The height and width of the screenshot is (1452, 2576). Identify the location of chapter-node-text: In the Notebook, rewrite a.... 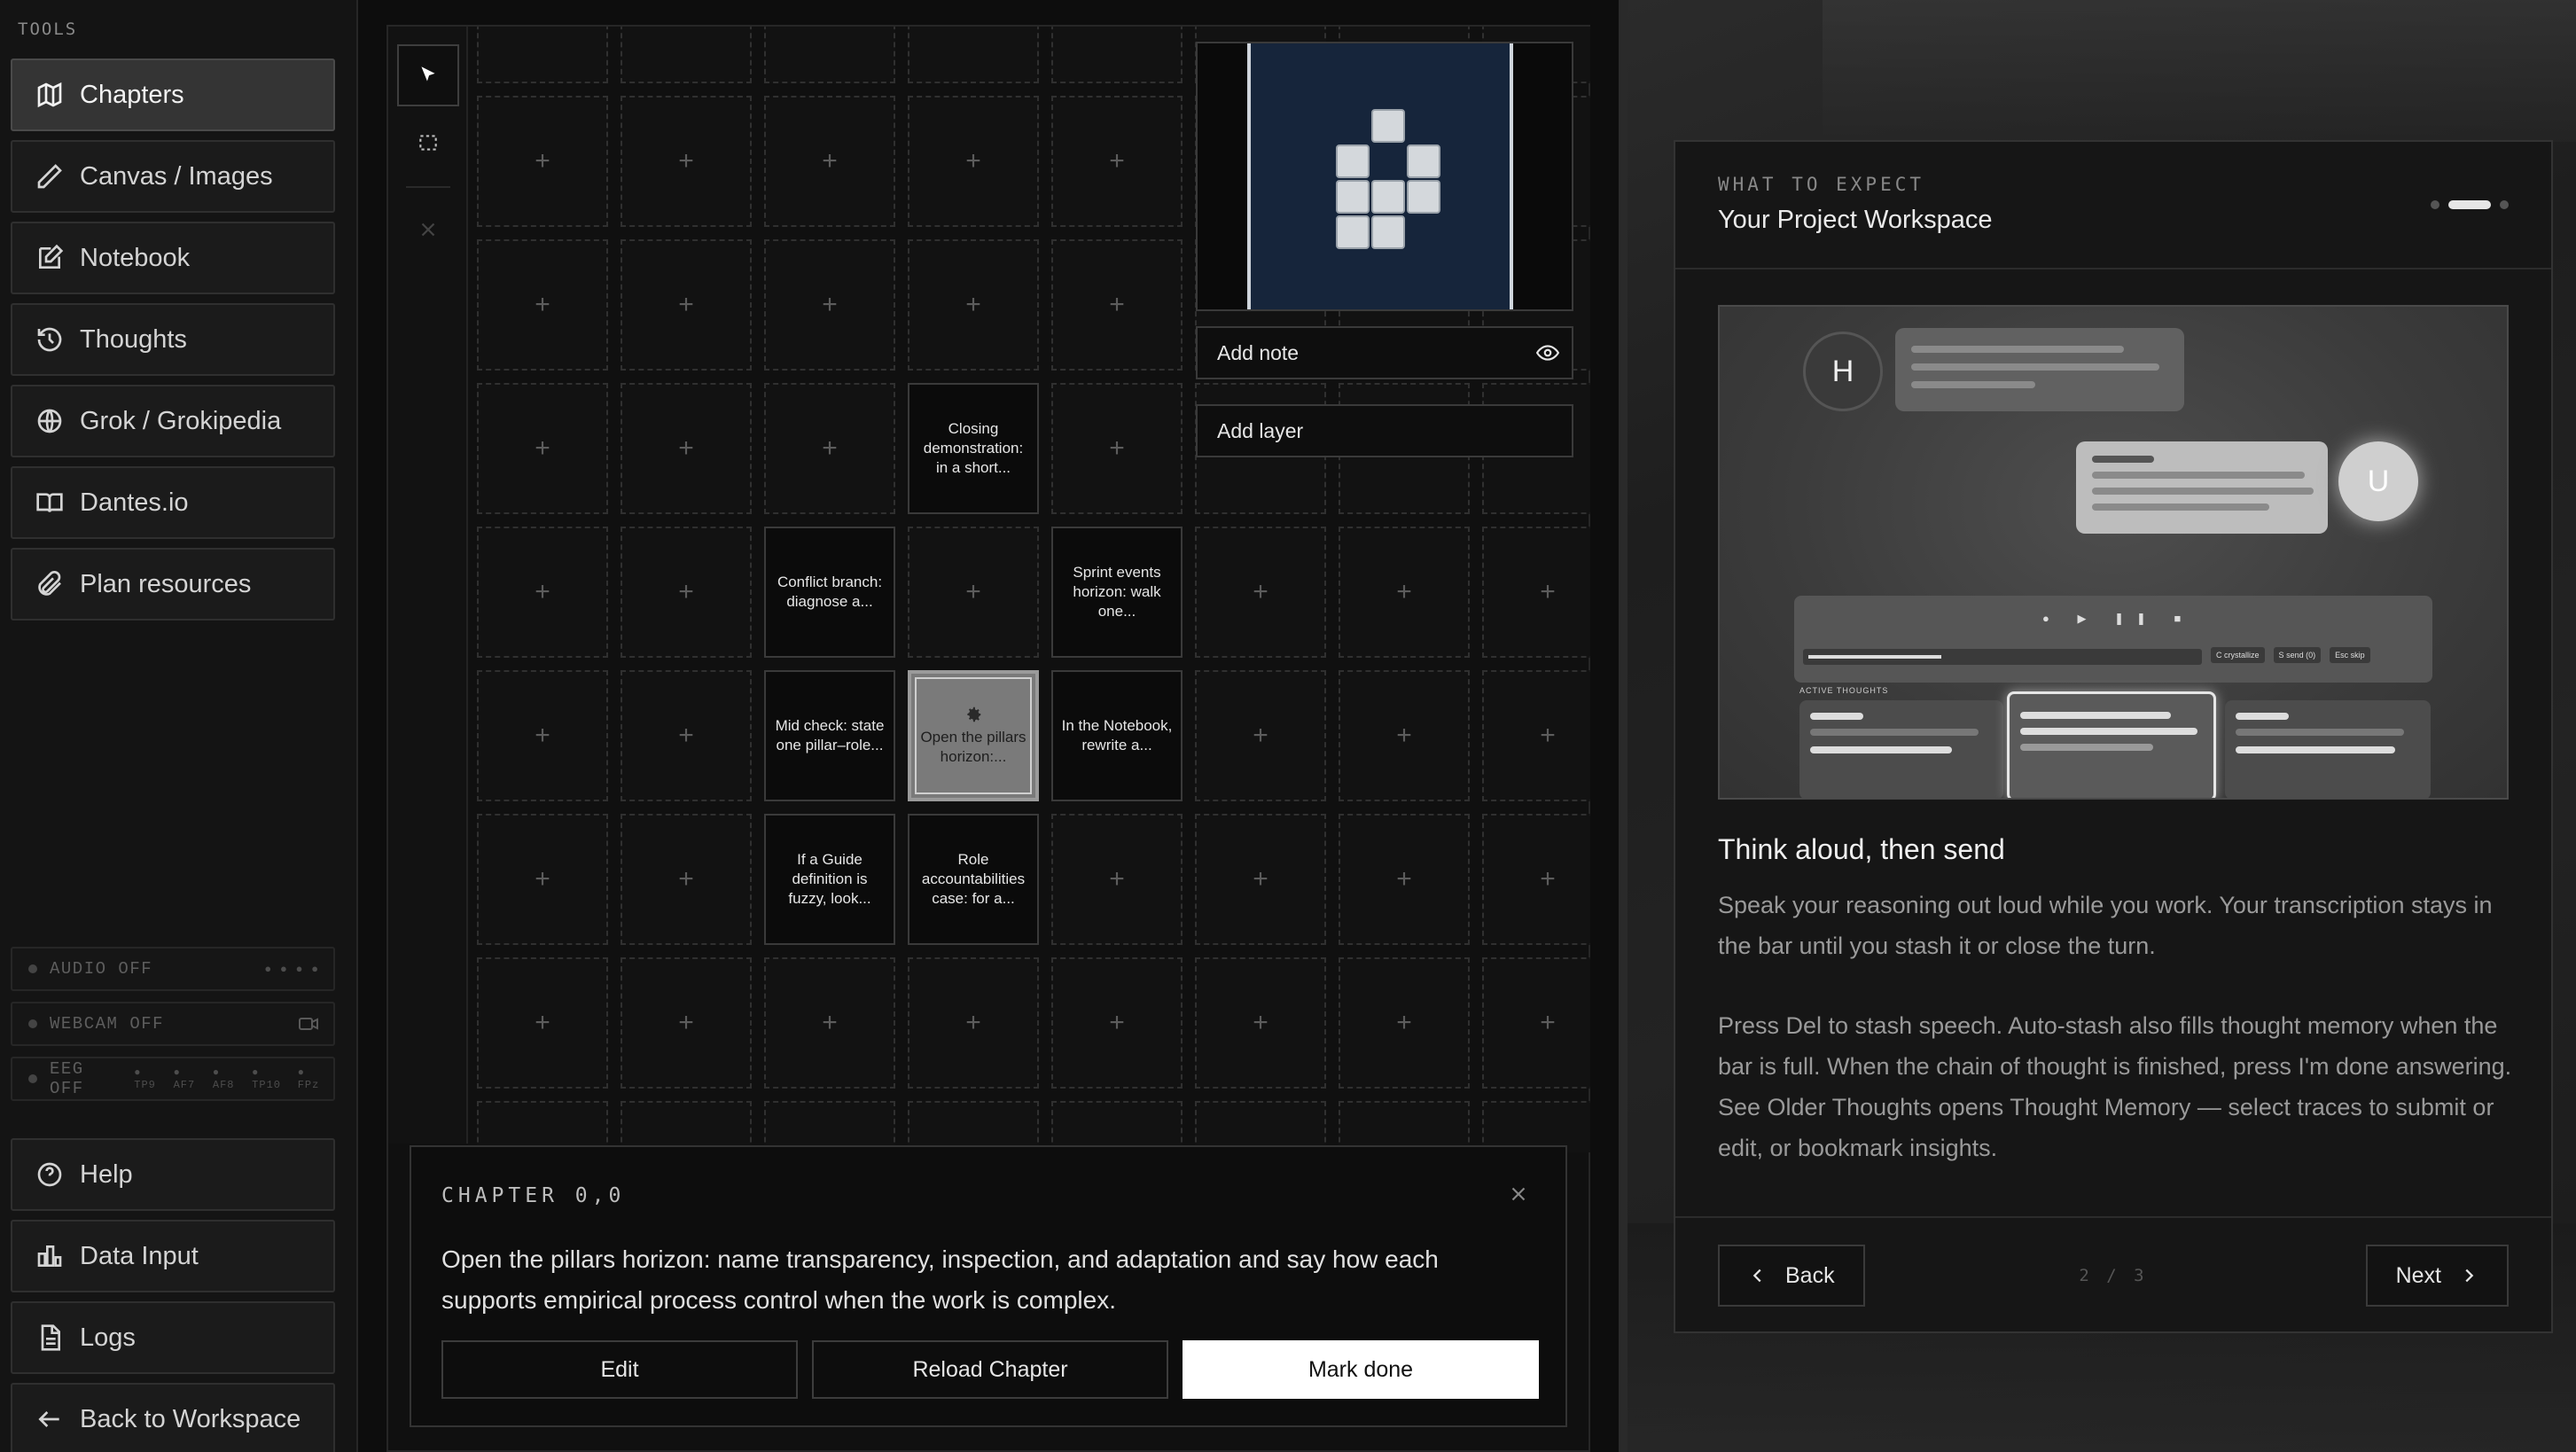
(1117, 735).